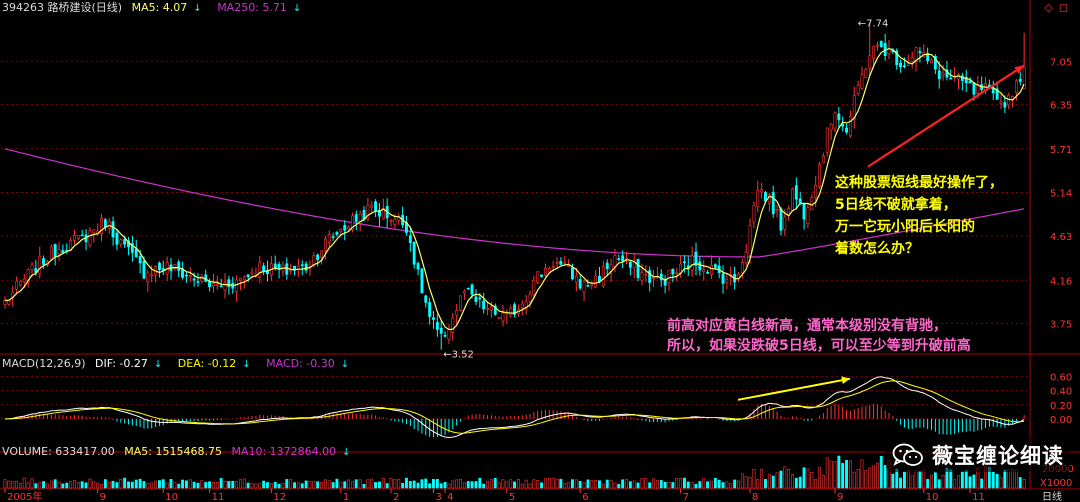  What do you see at coordinates (173, 451) in the screenshot?
I see `vol-ma5-label: MA5: 1515468.75` at bounding box center [173, 451].